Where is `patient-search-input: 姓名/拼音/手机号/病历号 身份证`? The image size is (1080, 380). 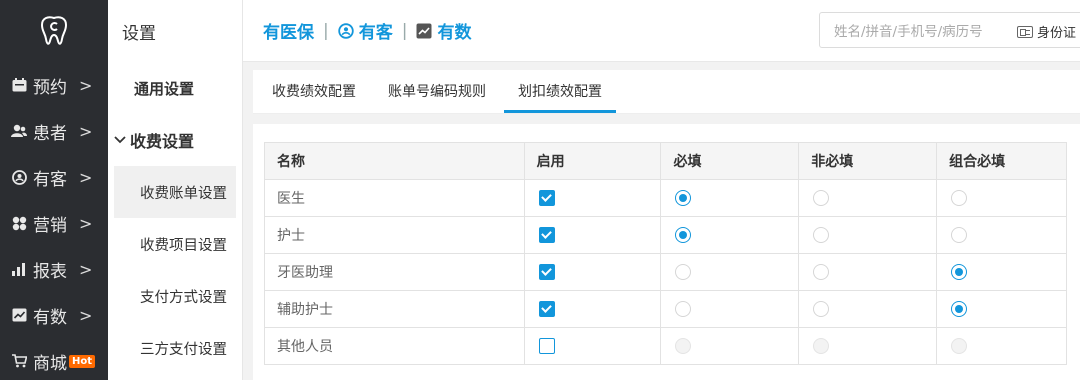 patient-search-input: 姓名/拼音/手机号/病历号 身份证 is located at coordinates (949, 30).